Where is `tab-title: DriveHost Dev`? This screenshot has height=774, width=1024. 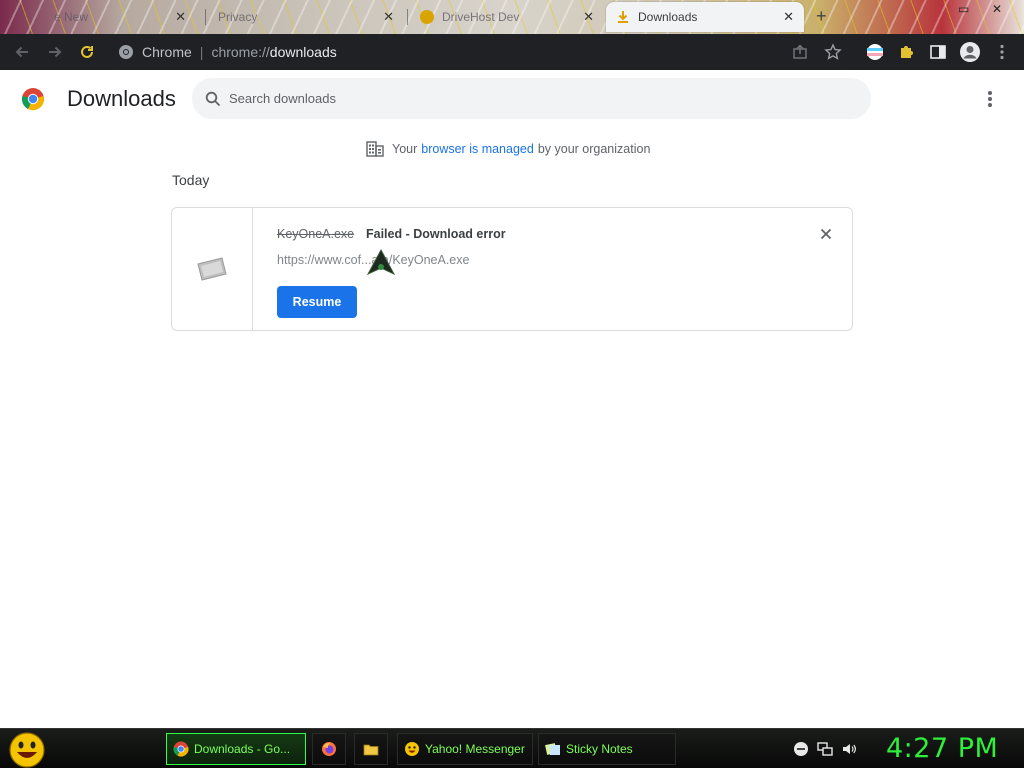 tab-title: DriveHost Dev is located at coordinates (481, 17).